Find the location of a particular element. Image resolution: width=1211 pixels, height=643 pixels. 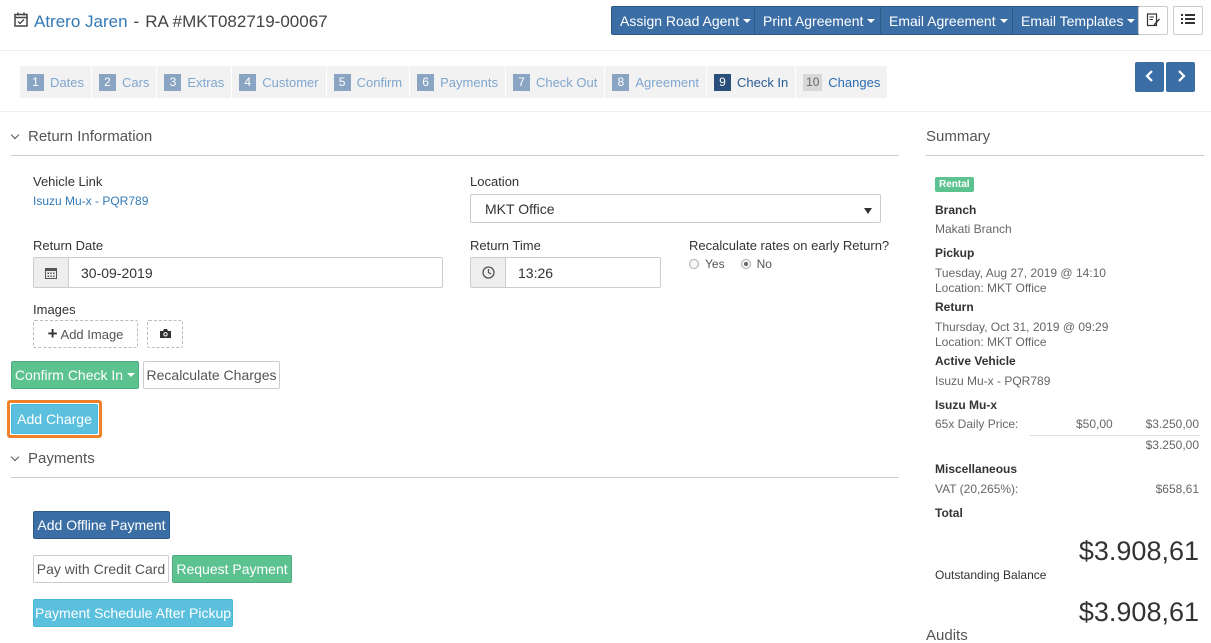

payment-schedule-button: Payment Schedule After Pickup is located at coordinates (133, 613).